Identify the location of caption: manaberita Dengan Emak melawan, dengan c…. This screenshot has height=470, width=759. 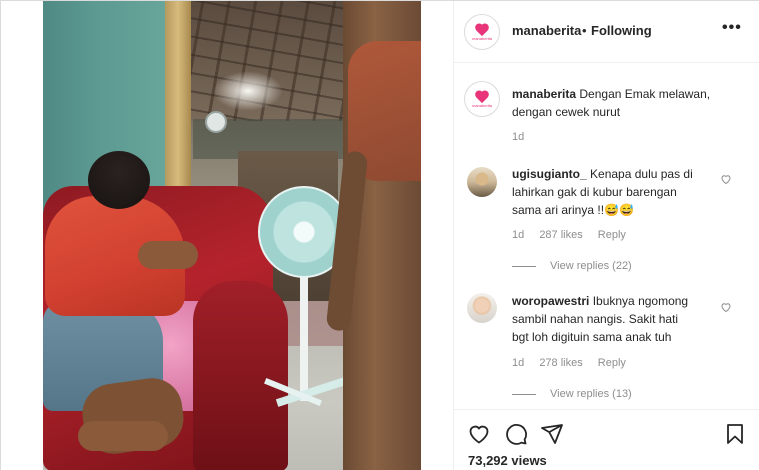
(624, 103).